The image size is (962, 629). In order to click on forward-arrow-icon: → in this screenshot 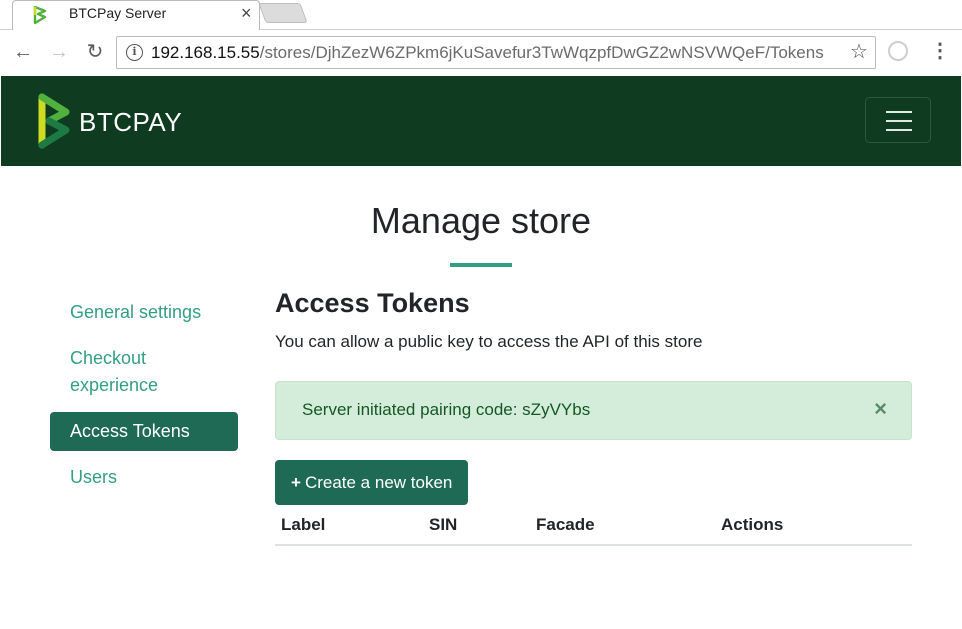, I will do `click(59, 52)`.